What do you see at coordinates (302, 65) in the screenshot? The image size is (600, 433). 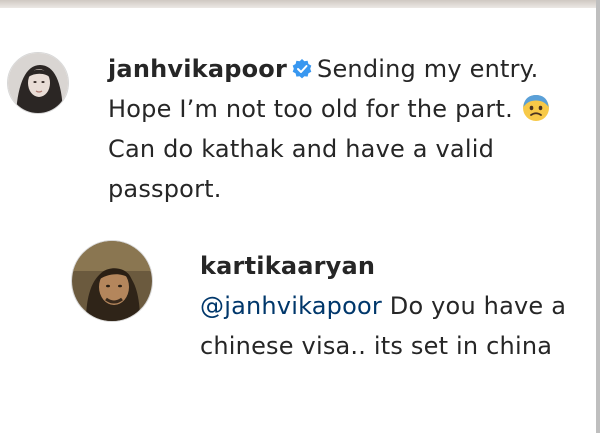 I see `verified-badge-icon` at bounding box center [302, 65].